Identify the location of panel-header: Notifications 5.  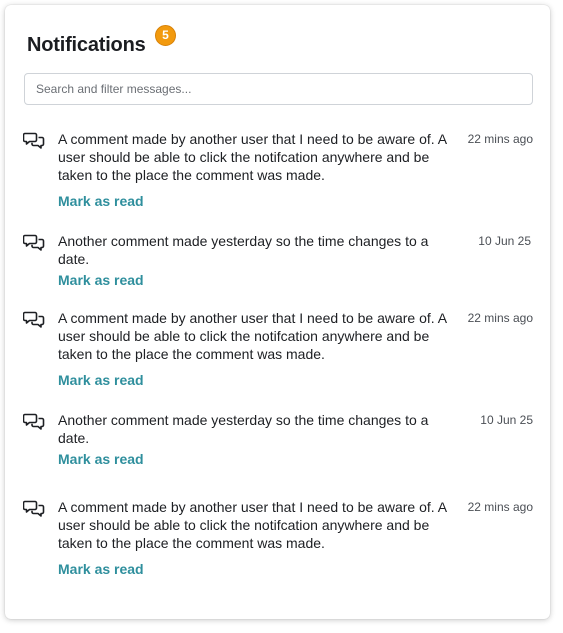
(101, 43).